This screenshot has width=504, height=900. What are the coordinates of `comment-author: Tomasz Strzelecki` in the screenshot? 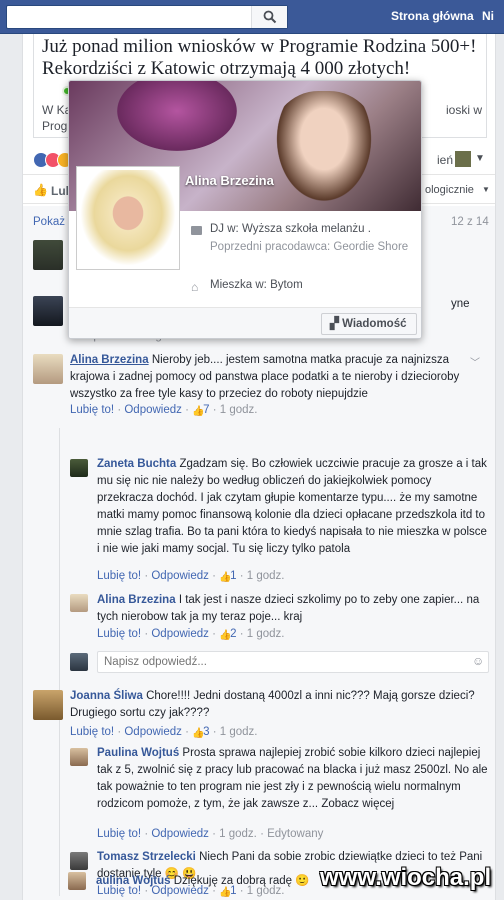 It's located at (146, 857).